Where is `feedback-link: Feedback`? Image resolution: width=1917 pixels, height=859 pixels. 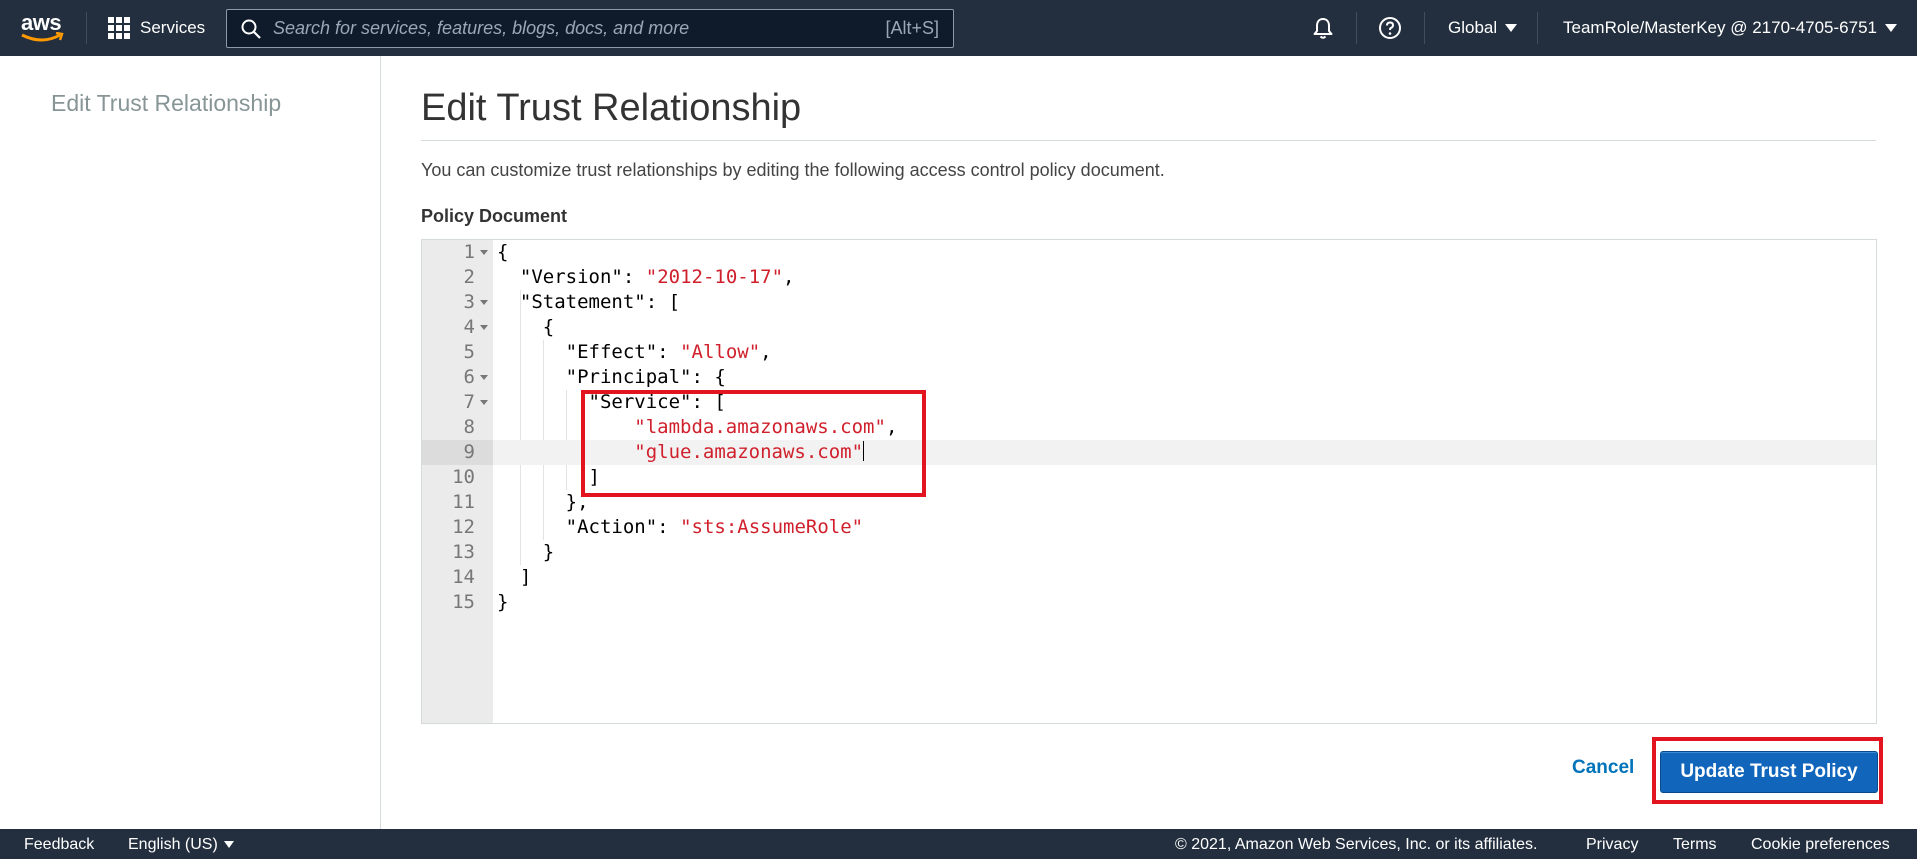
feedback-link: Feedback is located at coordinates (59, 845).